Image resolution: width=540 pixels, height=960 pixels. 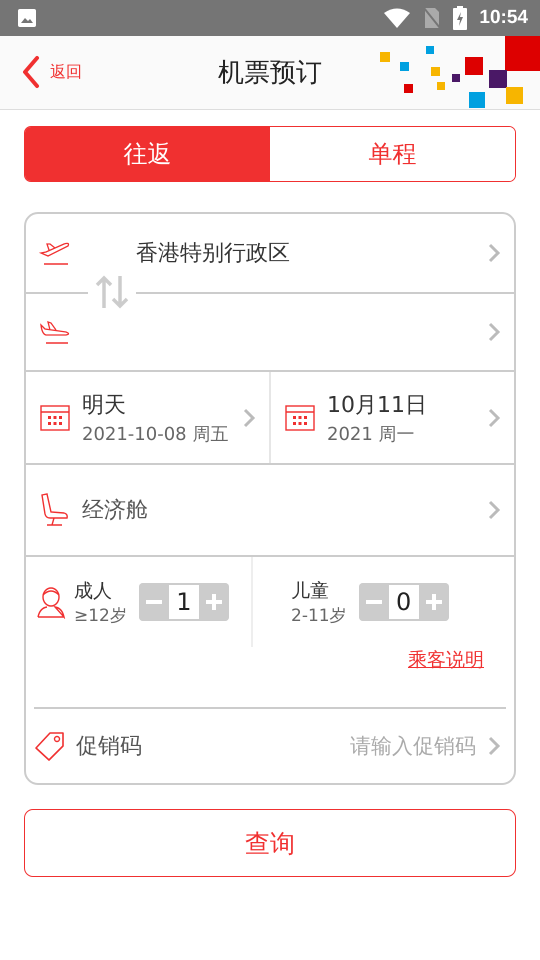 What do you see at coordinates (51, 602) in the screenshot?
I see `person-icon` at bounding box center [51, 602].